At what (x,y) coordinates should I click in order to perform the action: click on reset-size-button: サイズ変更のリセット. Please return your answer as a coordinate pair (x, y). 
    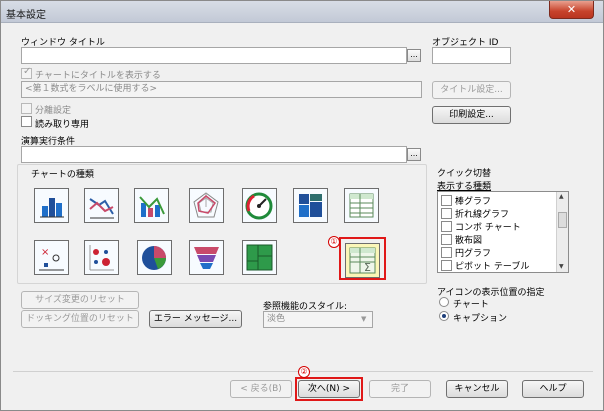
    Looking at the image, I should click on (80, 300).